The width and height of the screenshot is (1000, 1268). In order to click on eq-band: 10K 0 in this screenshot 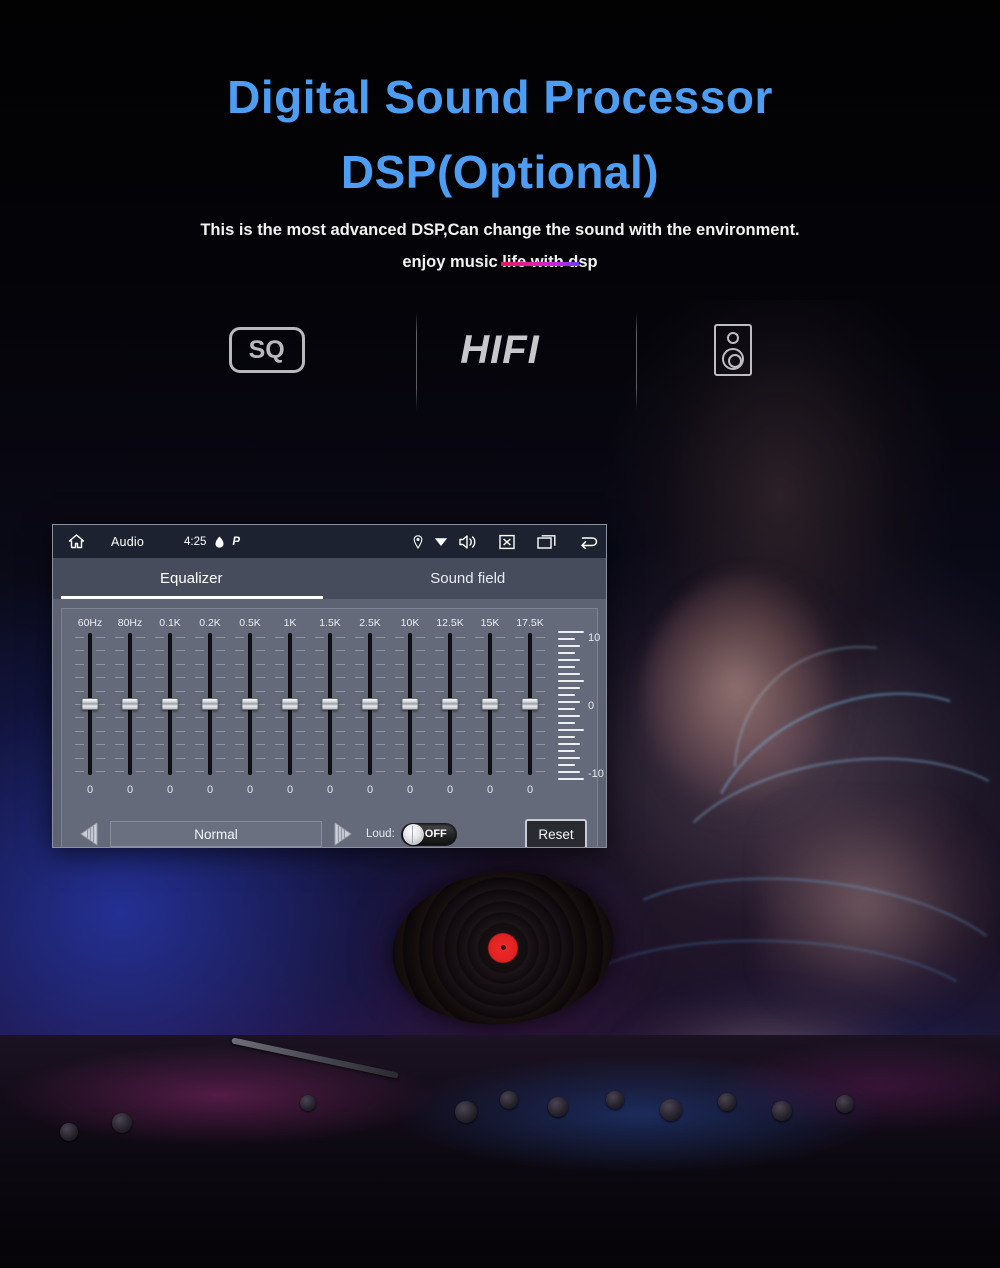, I will do `click(410, 706)`.